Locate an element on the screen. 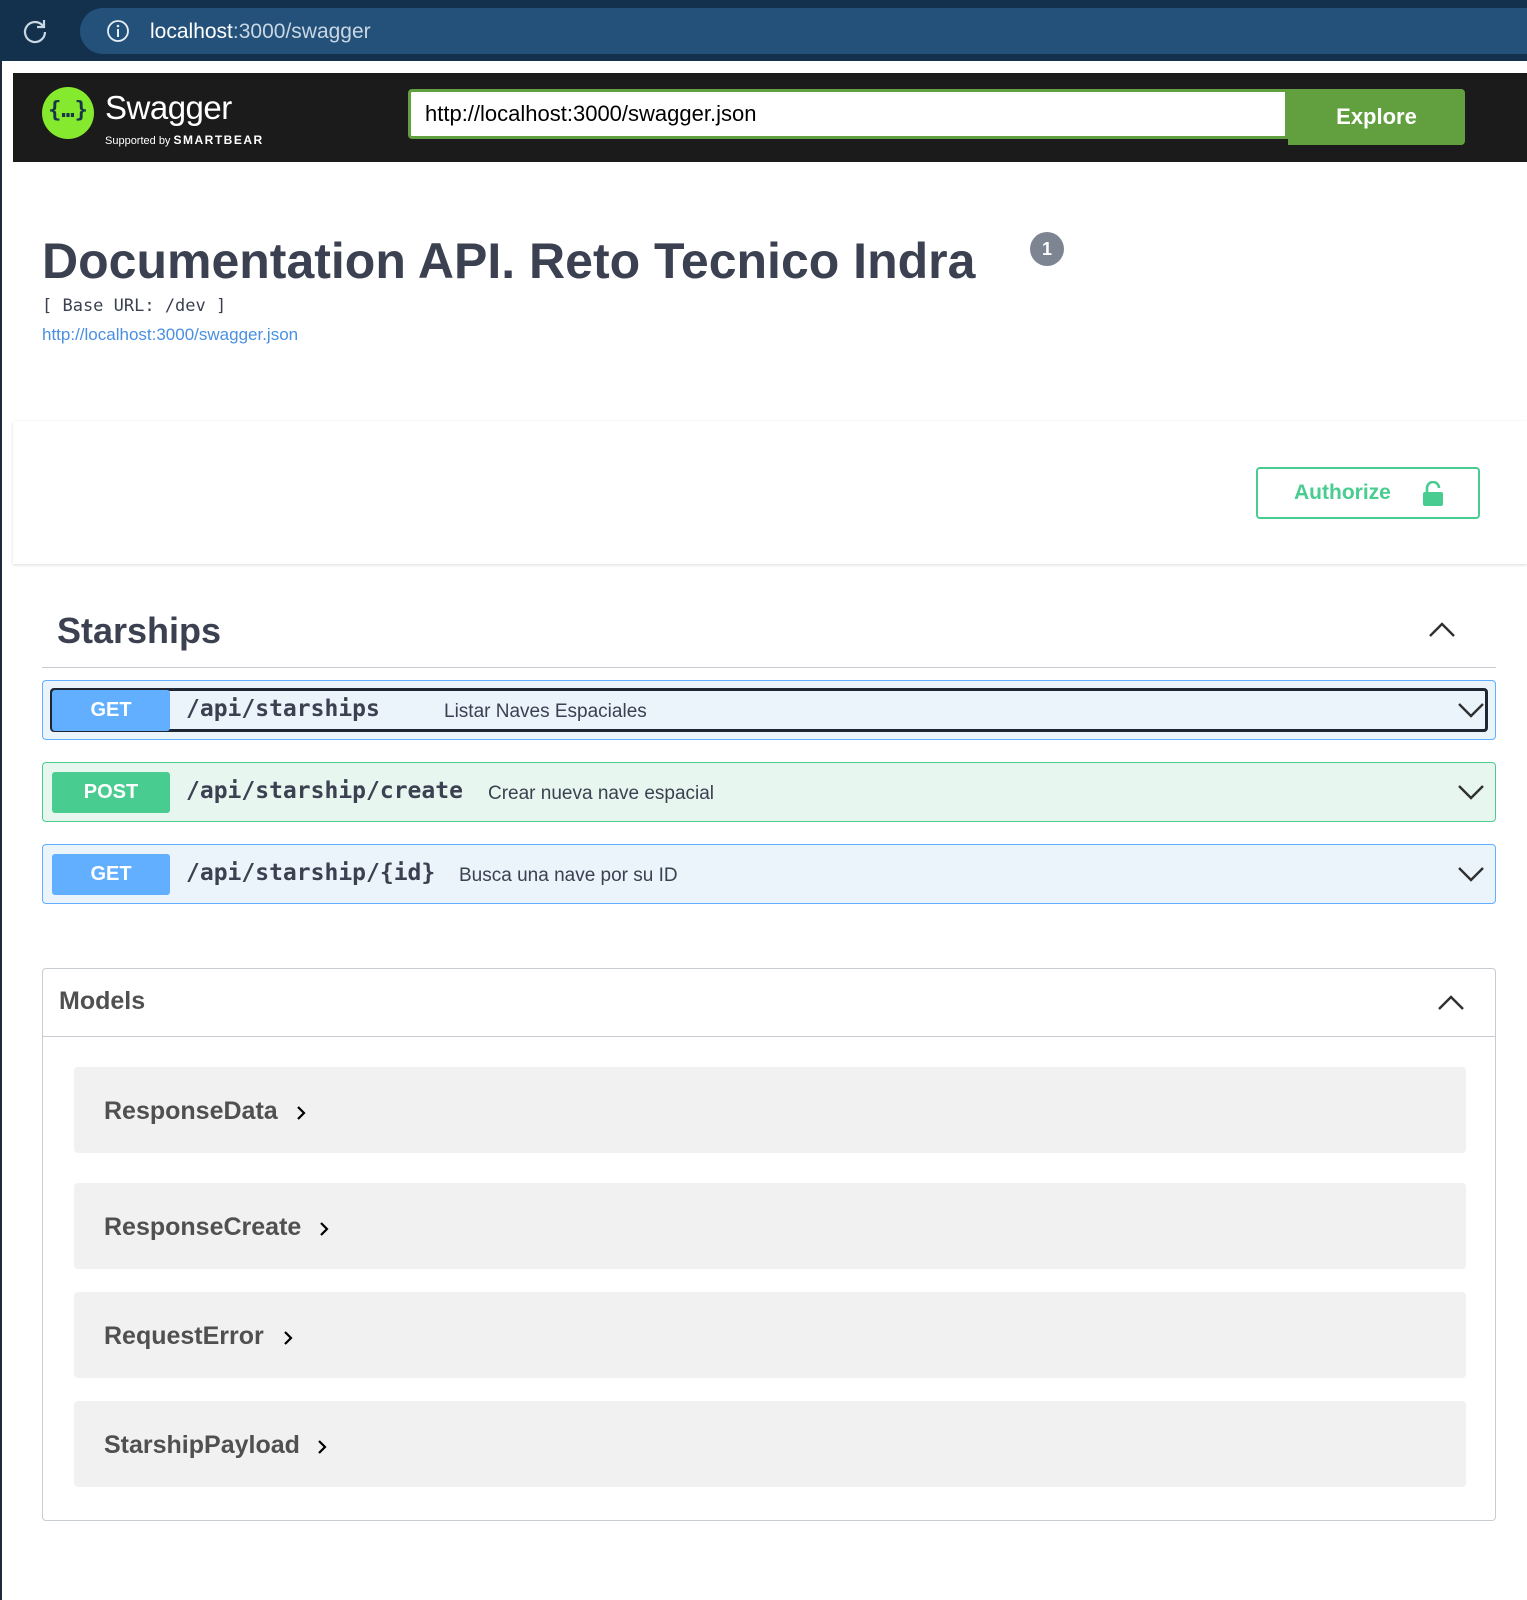  scheme-container: Authorize is located at coordinates (770, 492).